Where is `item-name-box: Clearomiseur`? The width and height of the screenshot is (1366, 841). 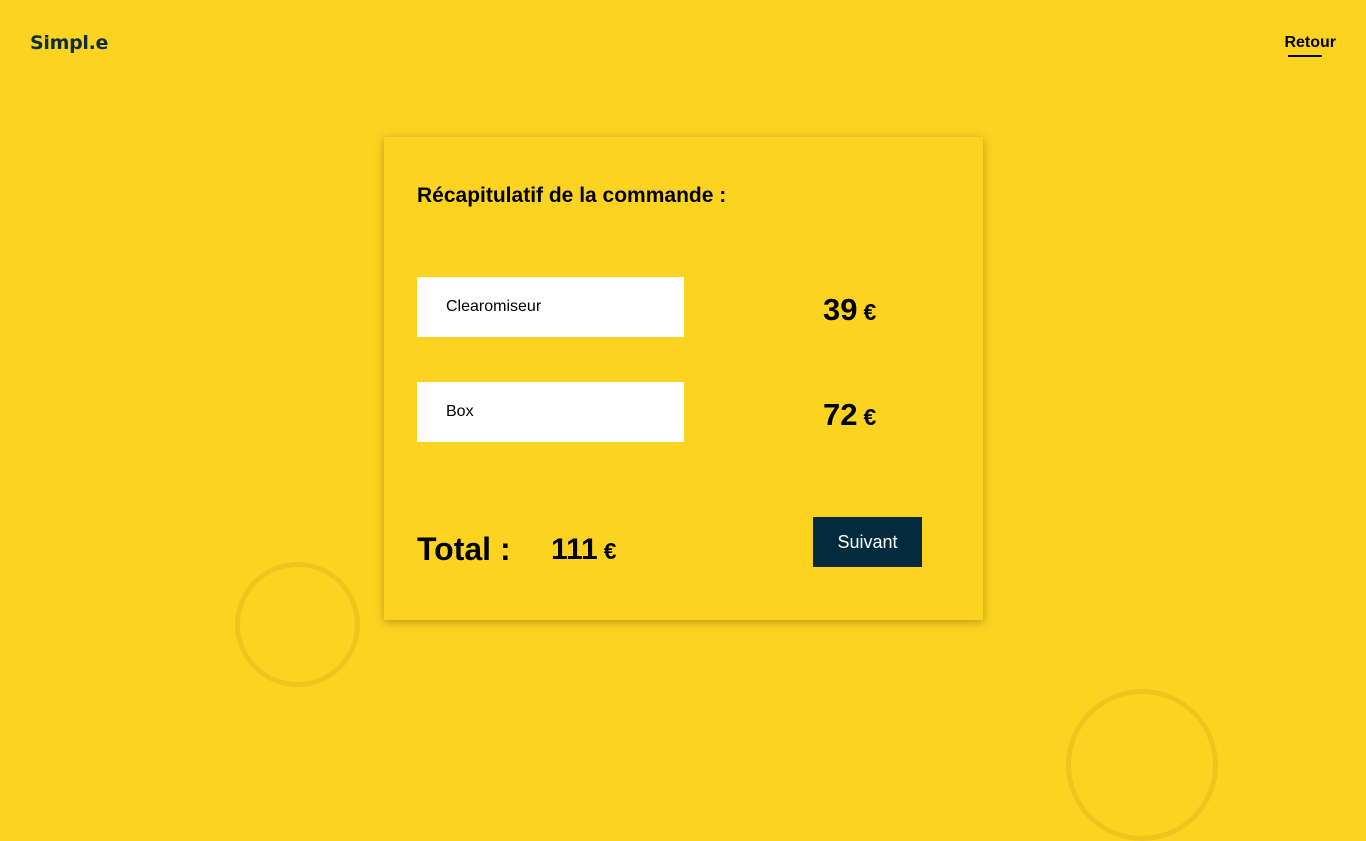 item-name-box: Clearomiseur is located at coordinates (550, 307).